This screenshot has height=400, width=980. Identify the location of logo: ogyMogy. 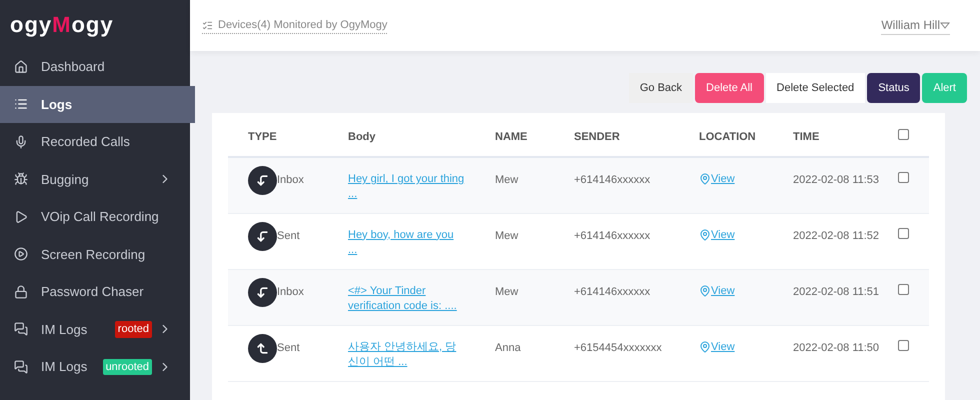
(62, 24).